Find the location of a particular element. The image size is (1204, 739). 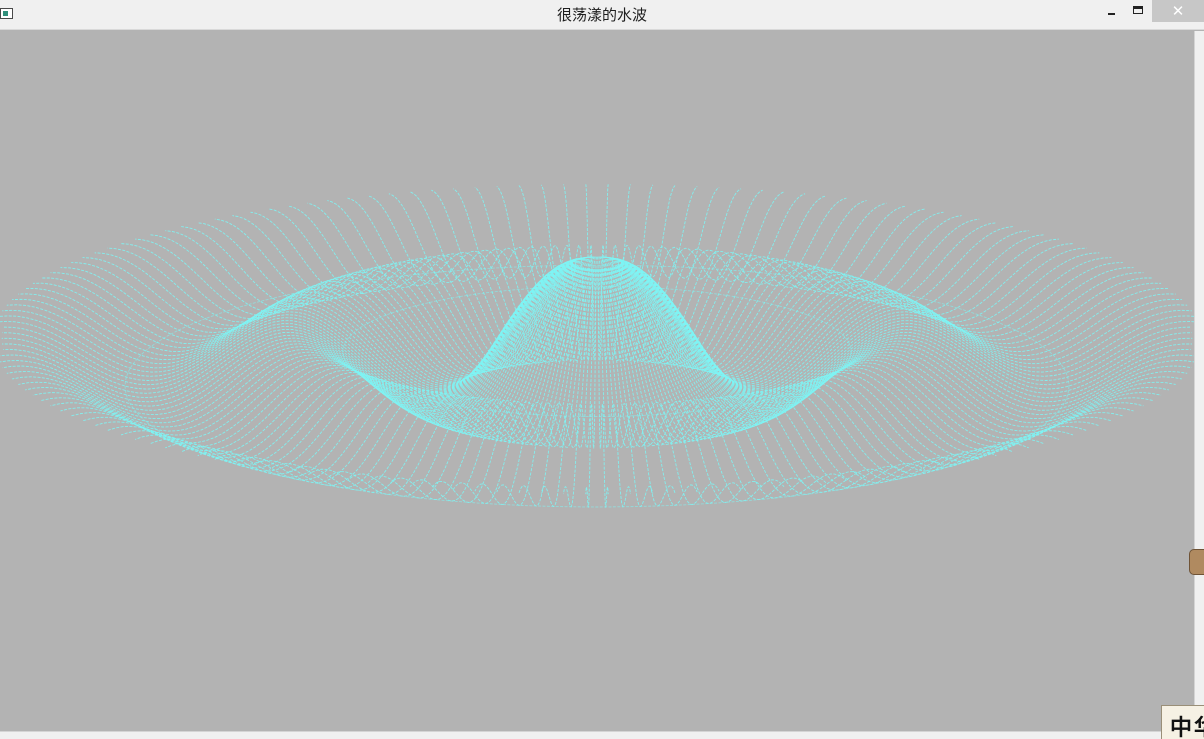

corner-logo: 中华 is located at coordinates (1182, 722).